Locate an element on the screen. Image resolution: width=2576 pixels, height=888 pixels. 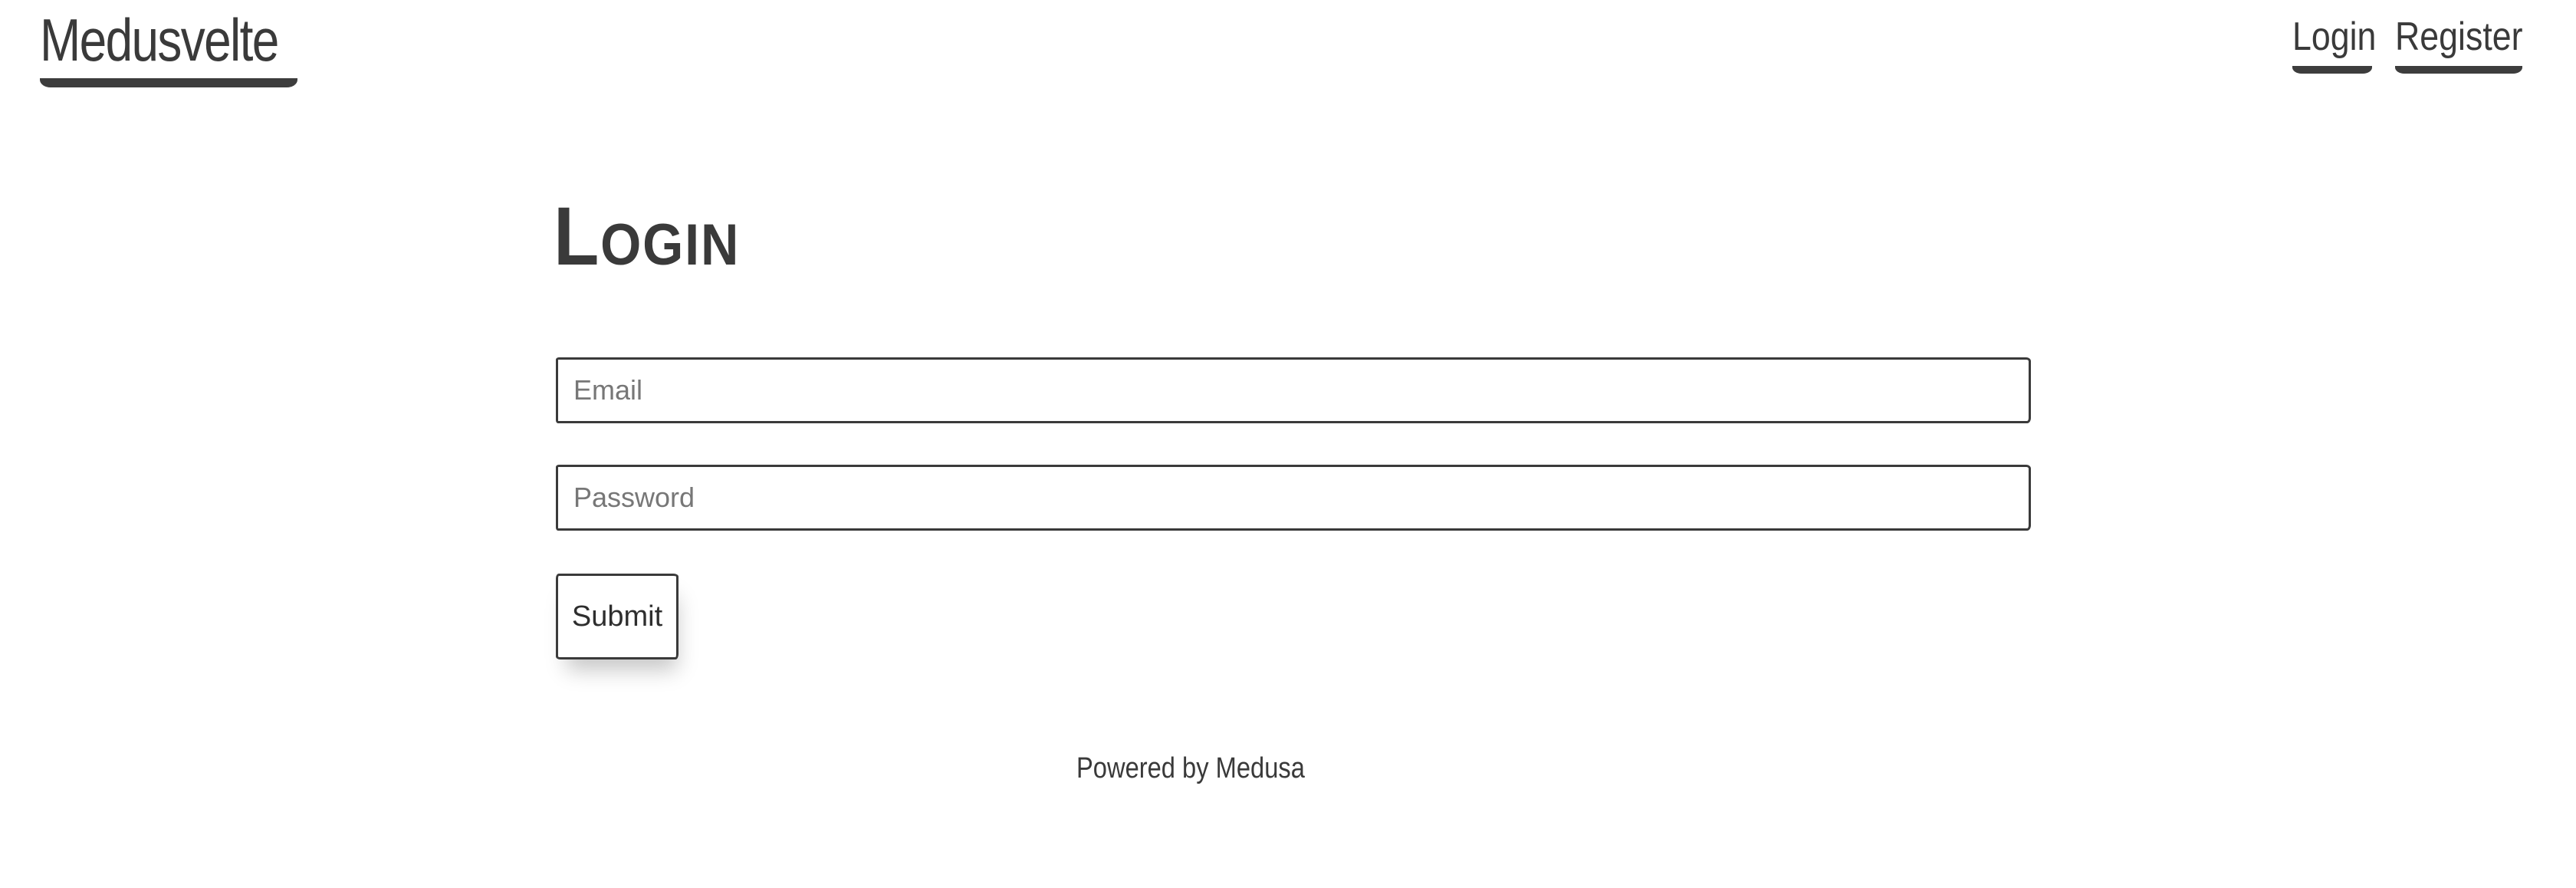
brand-name: Medusvelte is located at coordinates (159, 40).